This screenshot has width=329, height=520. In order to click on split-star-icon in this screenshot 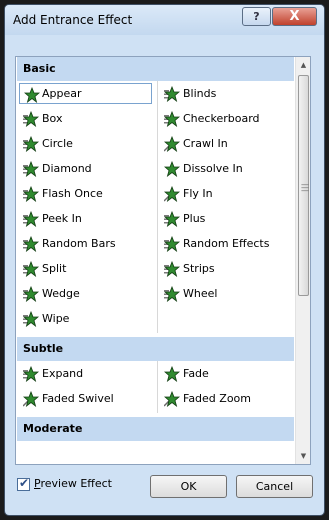, I will do `click(31, 269)`.